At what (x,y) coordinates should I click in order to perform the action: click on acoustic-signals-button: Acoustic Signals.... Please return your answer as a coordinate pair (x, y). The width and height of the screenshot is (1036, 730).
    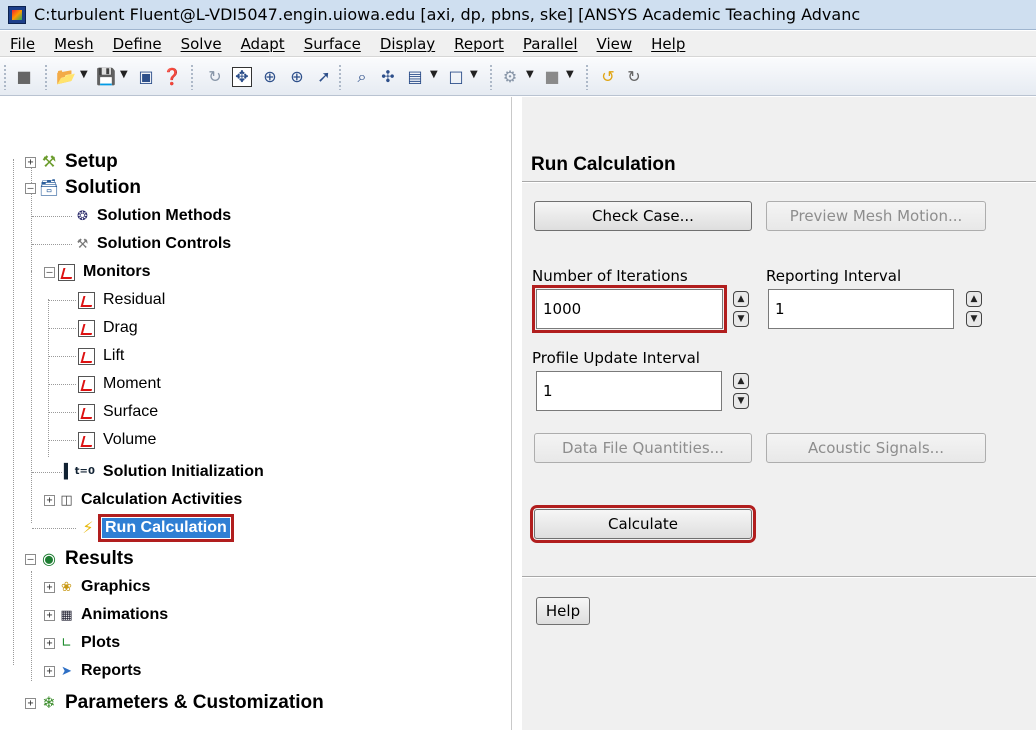
    Looking at the image, I should click on (876, 448).